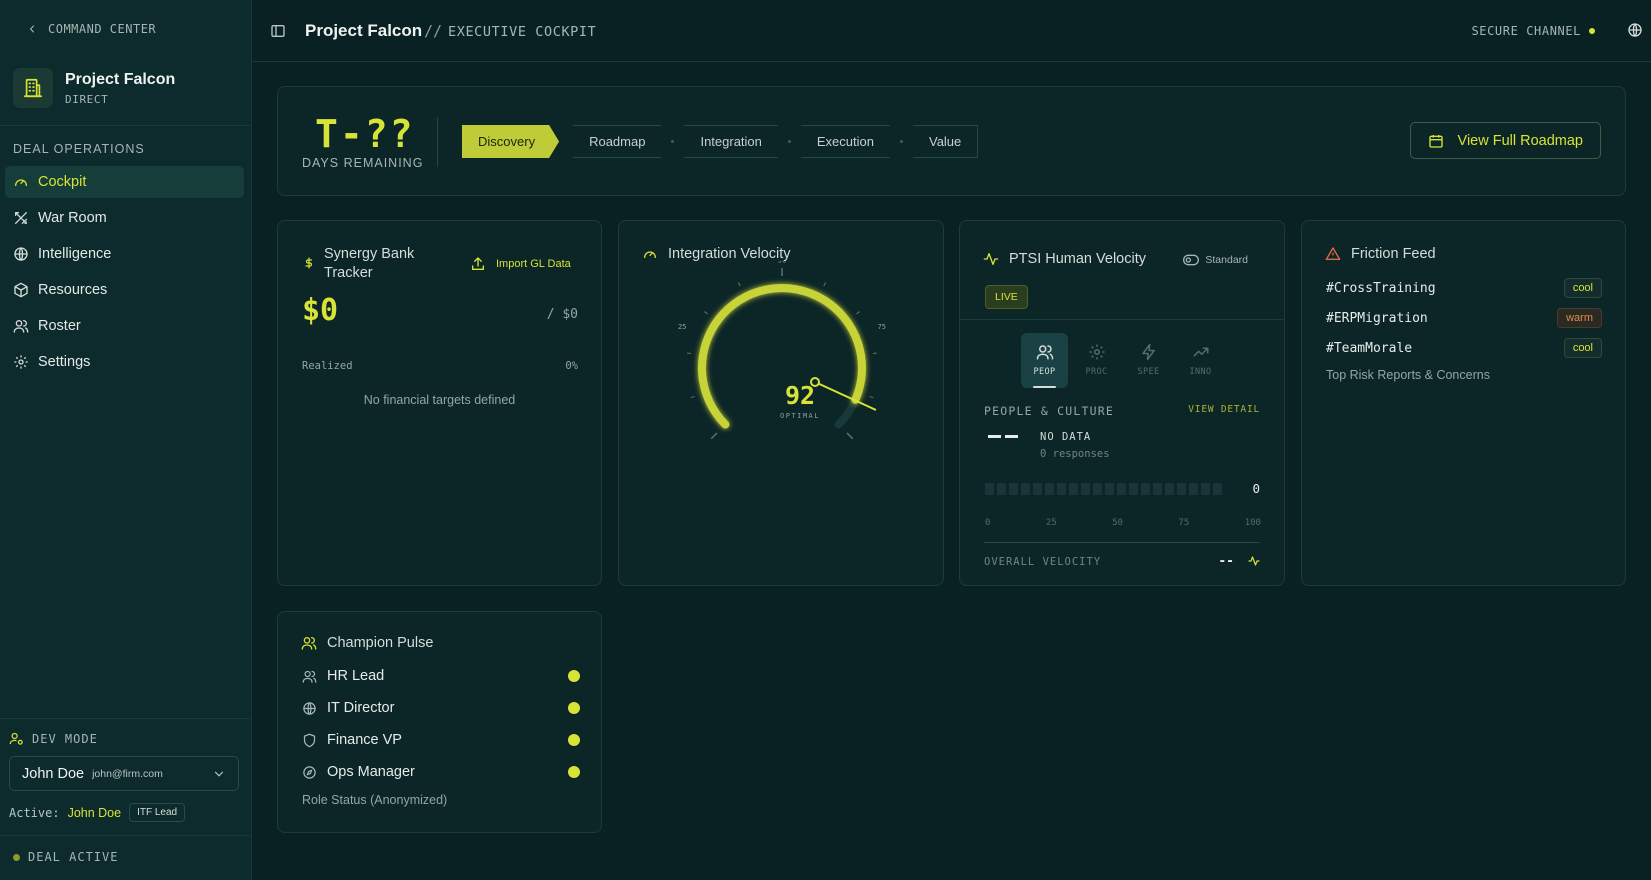  Describe the element at coordinates (124, 254) in the screenshot. I see `sidebar-item-intelligence: Intelligence` at that location.